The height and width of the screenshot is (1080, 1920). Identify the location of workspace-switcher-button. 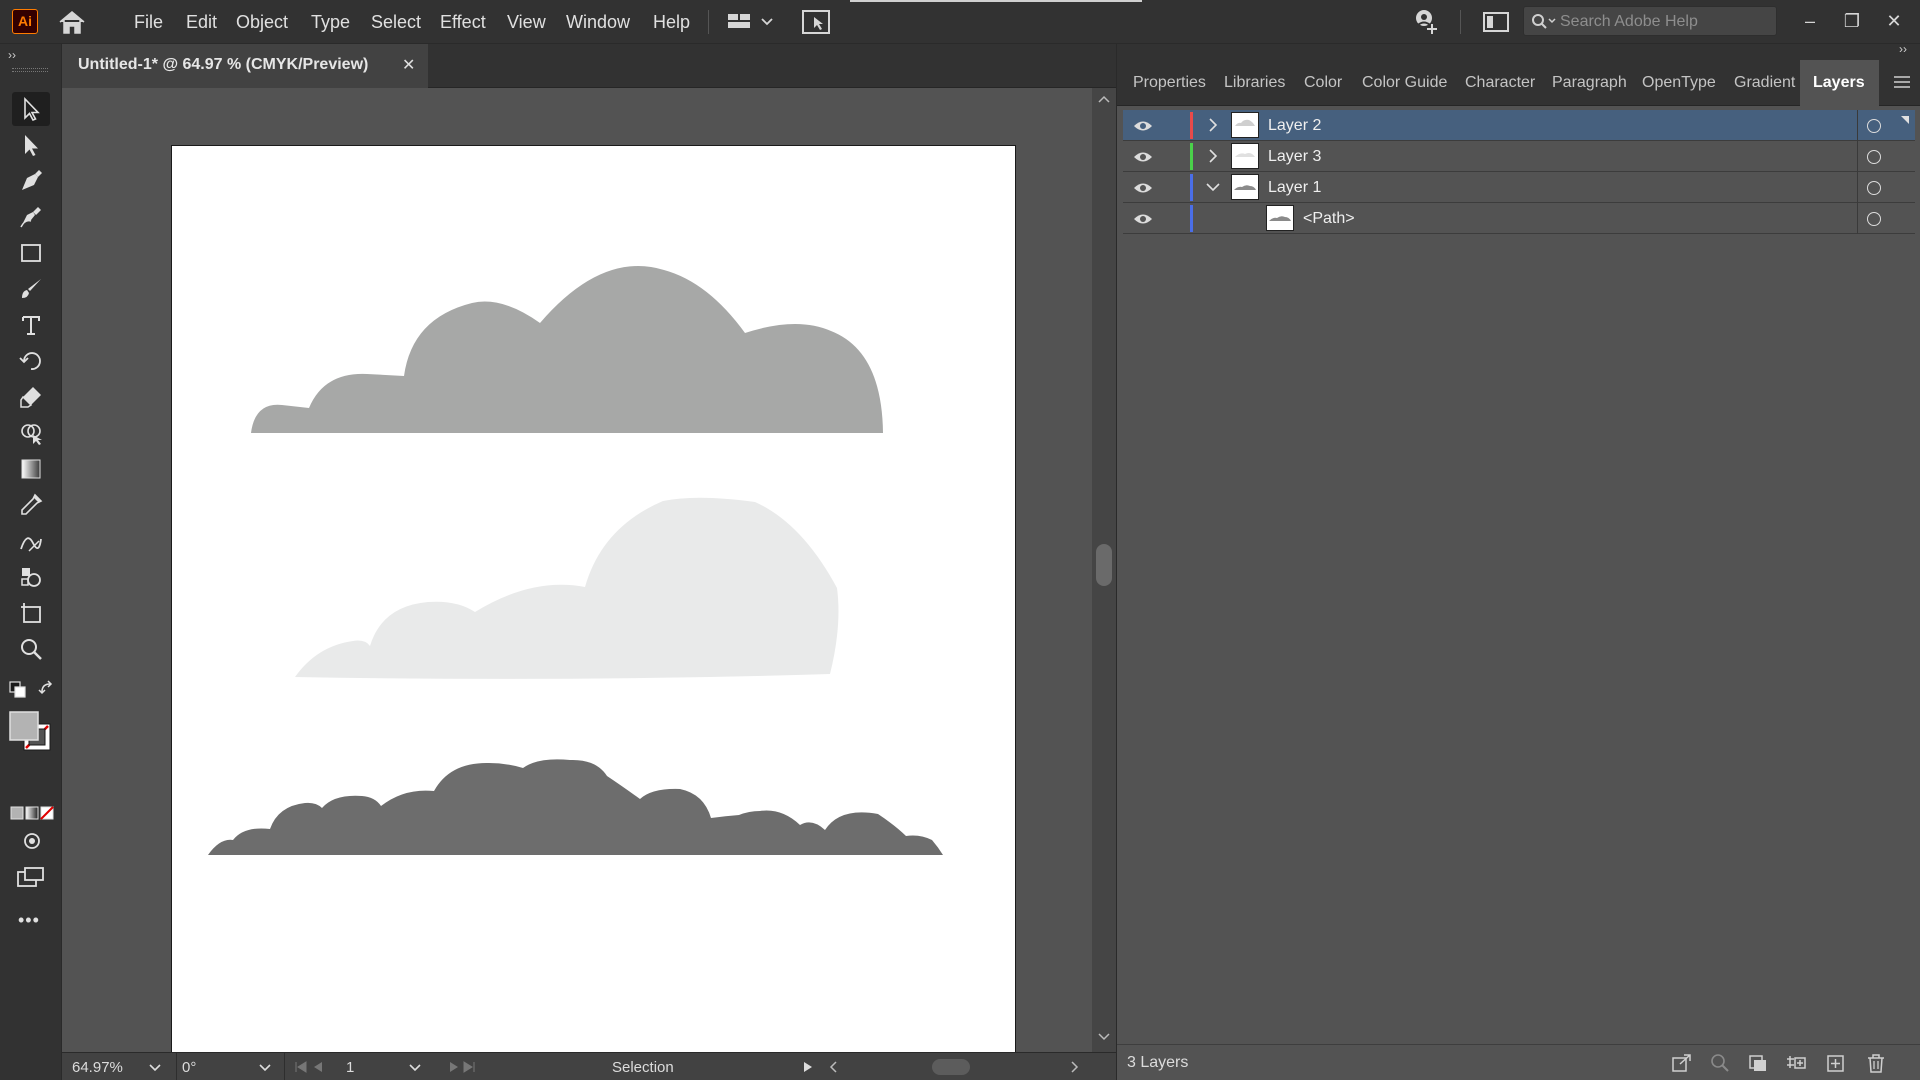
(1496, 22).